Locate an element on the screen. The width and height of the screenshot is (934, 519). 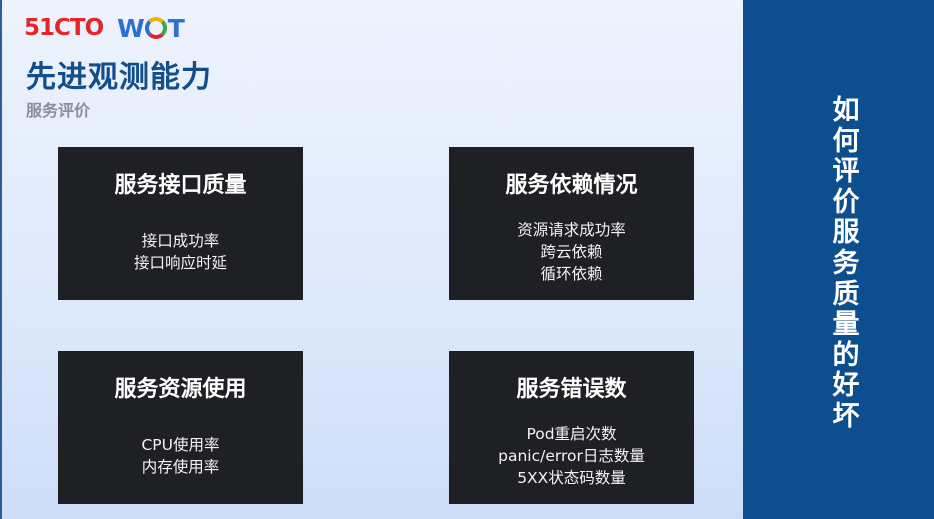
card-items: Pod重启次数 panic/error日志数量 5XX状态码数量 is located at coordinates (571, 427).